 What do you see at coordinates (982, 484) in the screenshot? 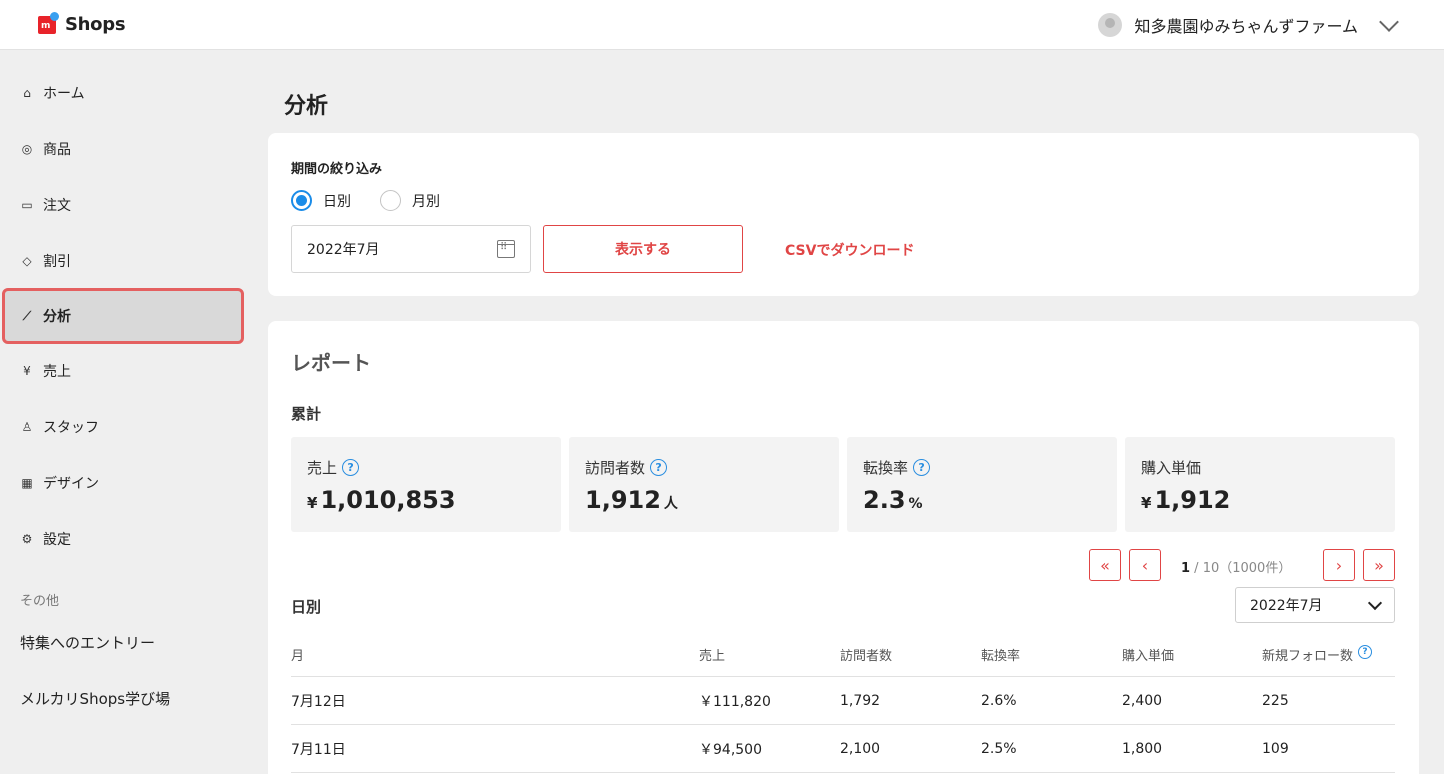
I see `stat-conversion: 転換率 ? 2.3 %` at bounding box center [982, 484].